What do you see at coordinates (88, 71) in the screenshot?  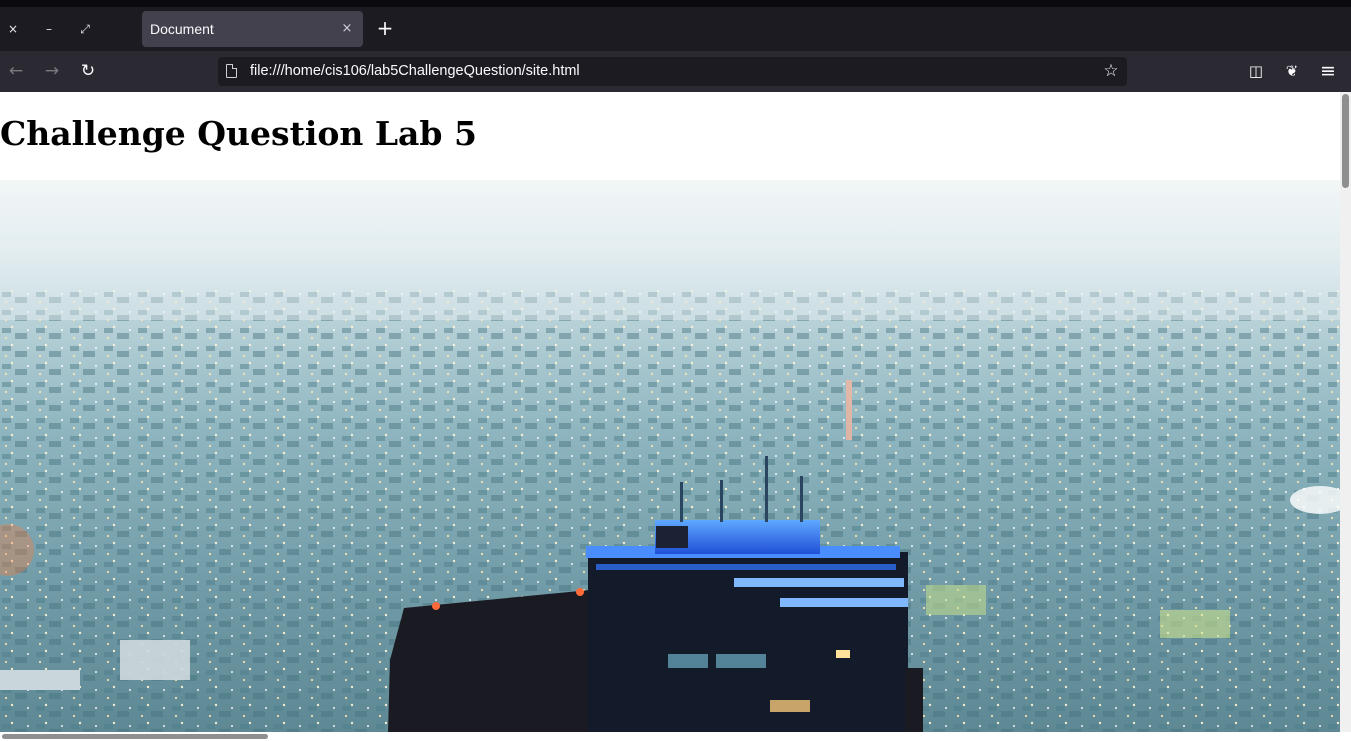 I see `reload-button: ↻` at bounding box center [88, 71].